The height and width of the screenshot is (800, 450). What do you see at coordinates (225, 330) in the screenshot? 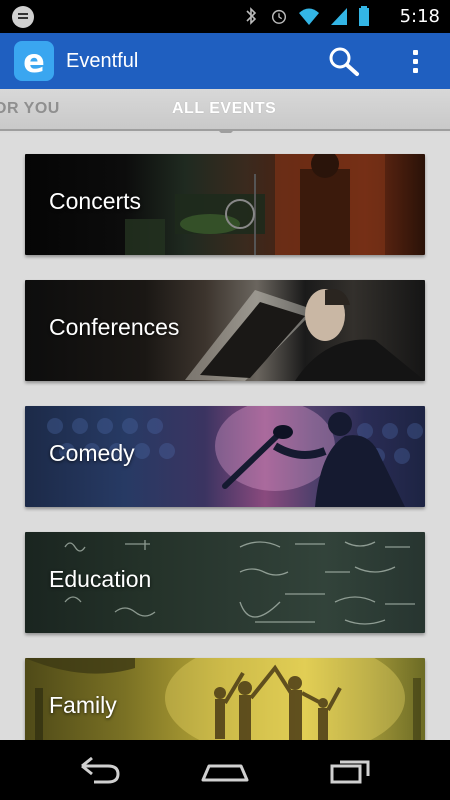
I see `category-card-conferences: Conferences` at bounding box center [225, 330].